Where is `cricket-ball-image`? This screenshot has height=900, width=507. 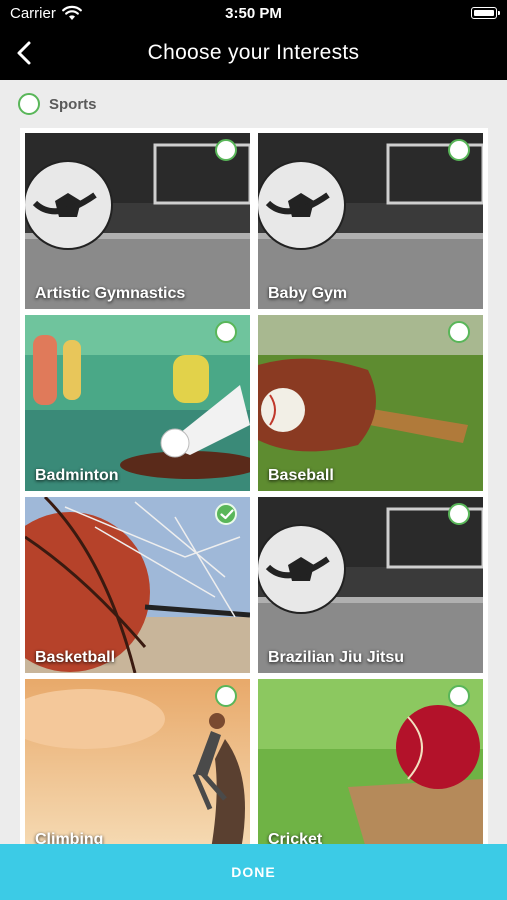 cricket-ball-image is located at coordinates (370, 763).